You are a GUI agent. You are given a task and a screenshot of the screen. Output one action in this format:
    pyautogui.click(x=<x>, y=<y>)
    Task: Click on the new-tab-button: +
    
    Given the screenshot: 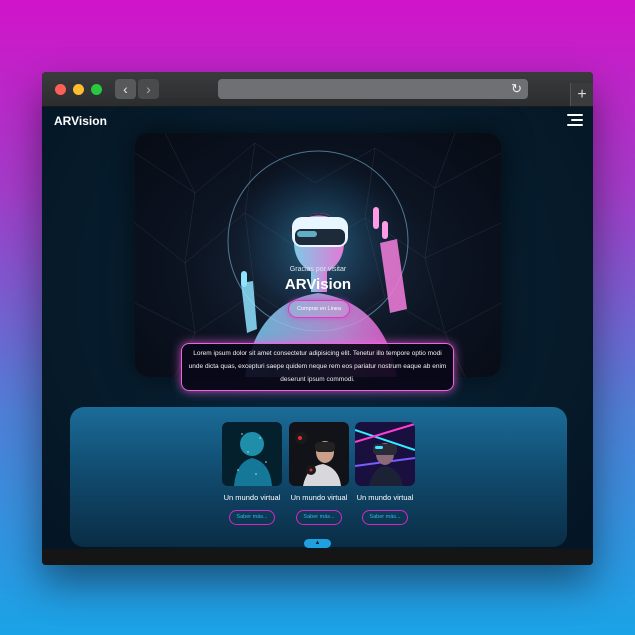 What is the action you would take?
    pyautogui.click(x=581, y=94)
    